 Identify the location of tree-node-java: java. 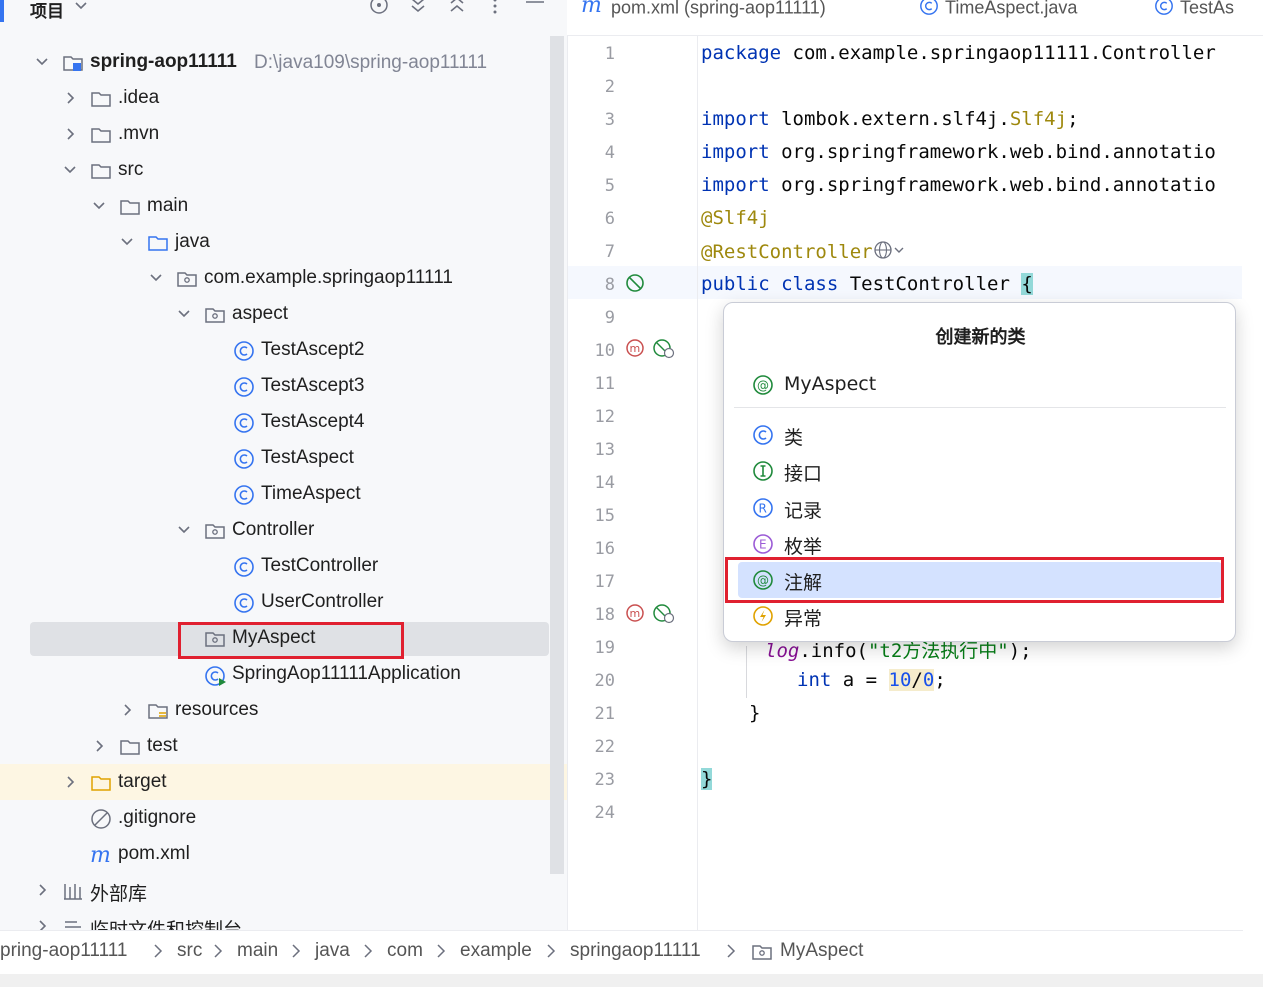
(283, 242).